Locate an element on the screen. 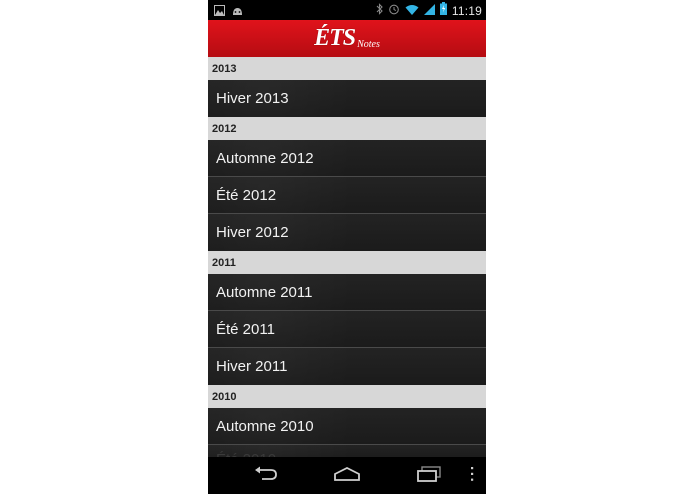 The image size is (695, 494). recent-apps-button is located at coordinates (429, 476).